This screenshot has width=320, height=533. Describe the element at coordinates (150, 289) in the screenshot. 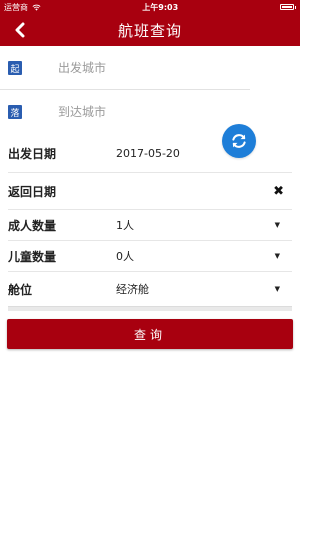

I see `cabin-class-row: 舱位 经济舱 ▼` at that location.